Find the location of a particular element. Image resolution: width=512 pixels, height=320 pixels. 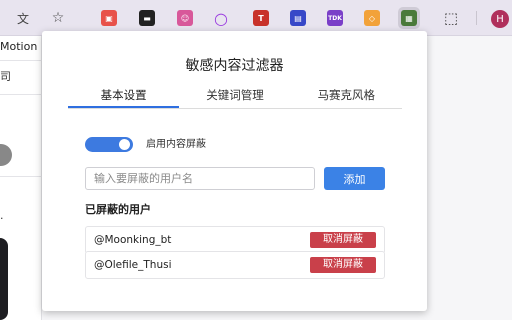

ext-doc-icon: ▤ is located at coordinates (298, 18).